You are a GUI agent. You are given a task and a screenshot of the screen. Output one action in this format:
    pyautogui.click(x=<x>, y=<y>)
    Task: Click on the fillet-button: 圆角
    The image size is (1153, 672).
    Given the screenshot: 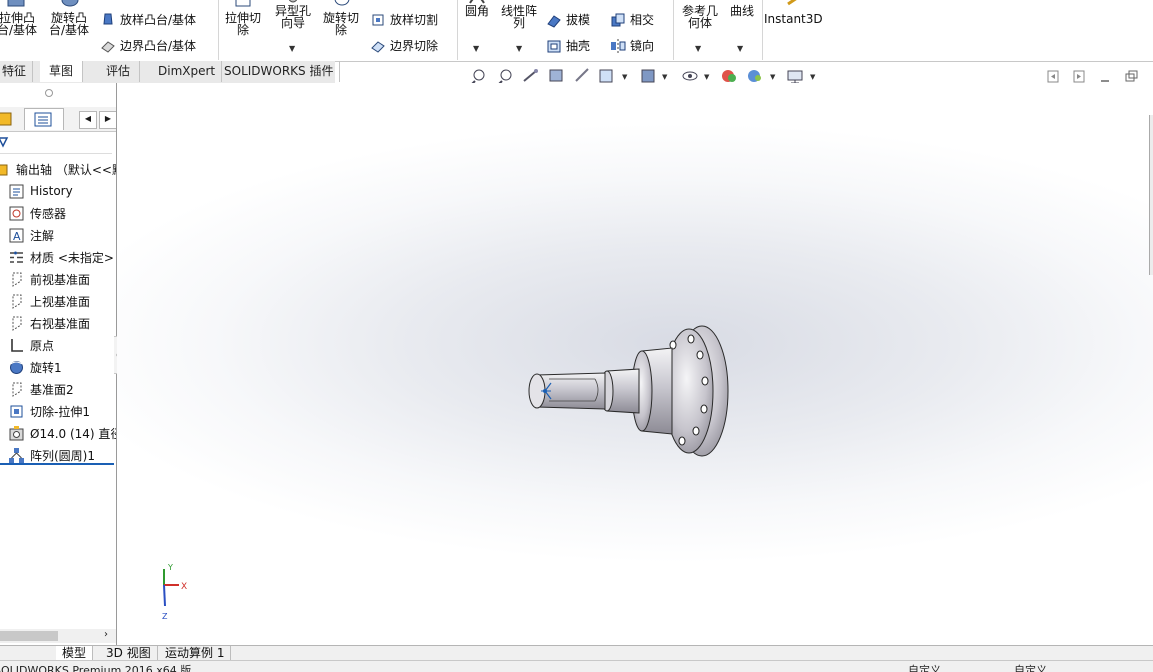 What is the action you would take?
    pyautogui.click(x=477, y=11)
    